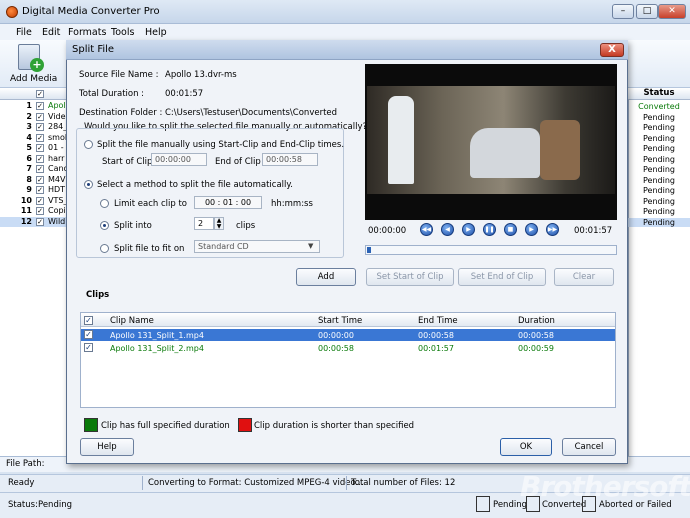 Image resolution: width=690 pixels, height=518 pixels. What do you see at coordinates (35, 159) in the screenshot?
I see `list-item: 6 ✓ harr` at bounding box center [35, 159].